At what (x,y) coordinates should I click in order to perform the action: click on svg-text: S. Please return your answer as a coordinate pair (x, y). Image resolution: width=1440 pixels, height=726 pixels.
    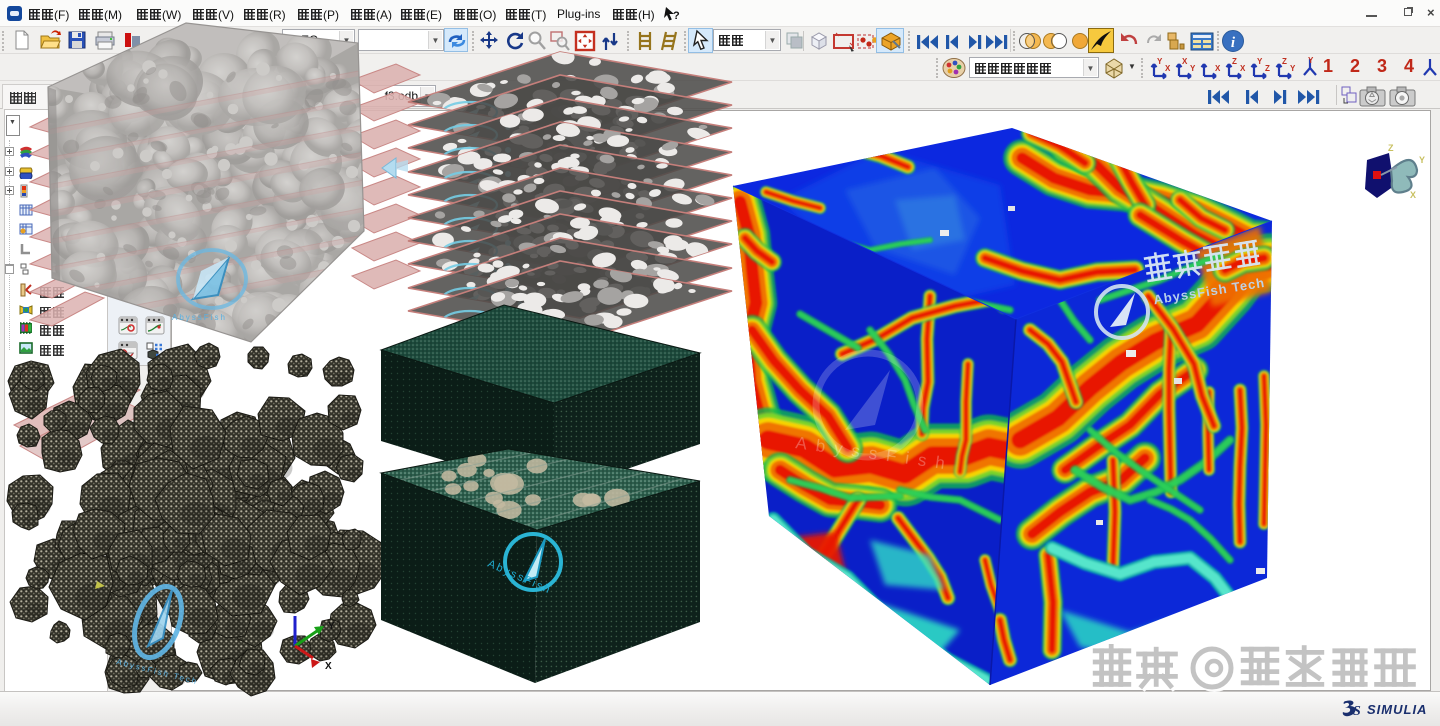
    Looking at the image, I should click on (1357, 711).